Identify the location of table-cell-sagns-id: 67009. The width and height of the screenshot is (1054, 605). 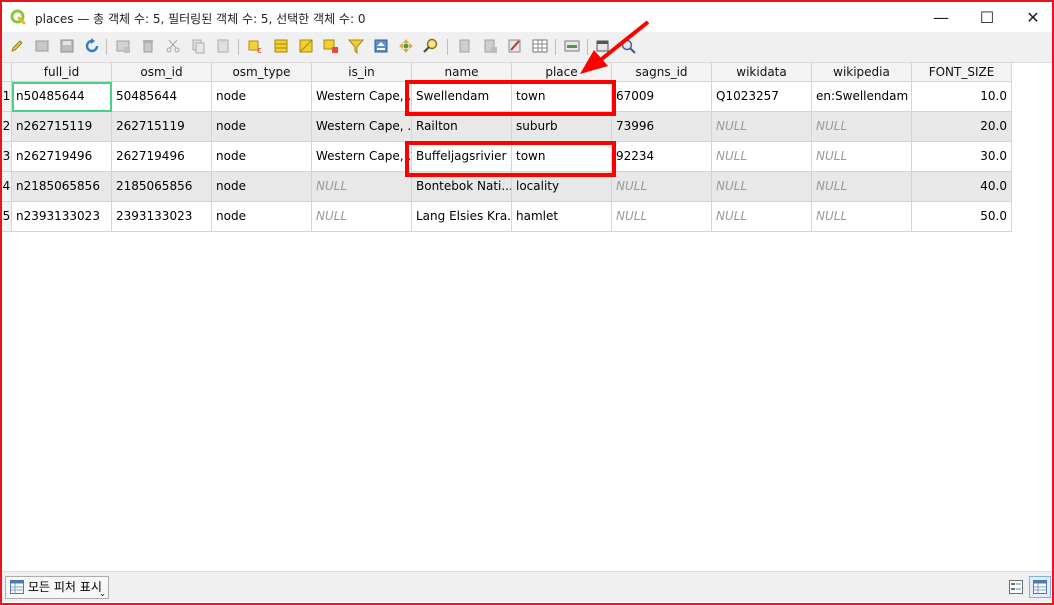
(662, 97).